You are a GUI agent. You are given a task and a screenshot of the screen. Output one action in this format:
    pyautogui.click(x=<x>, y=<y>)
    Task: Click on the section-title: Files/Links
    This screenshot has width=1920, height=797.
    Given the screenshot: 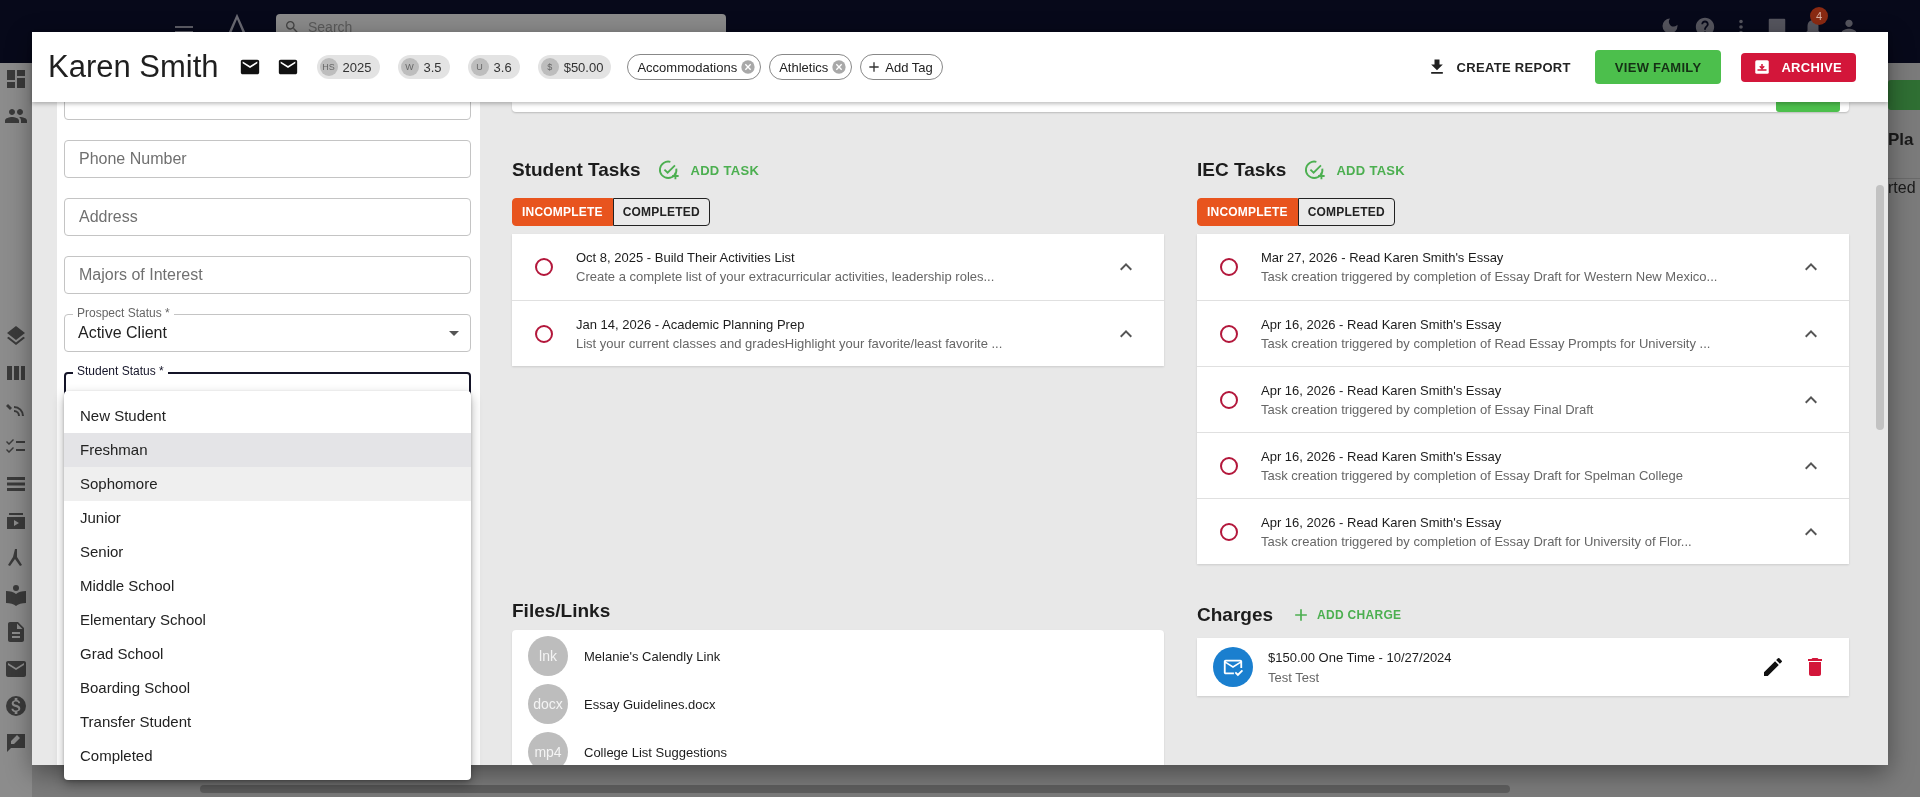 What is the action you would take?
    pyautogui.click(x=562, y=611)
    